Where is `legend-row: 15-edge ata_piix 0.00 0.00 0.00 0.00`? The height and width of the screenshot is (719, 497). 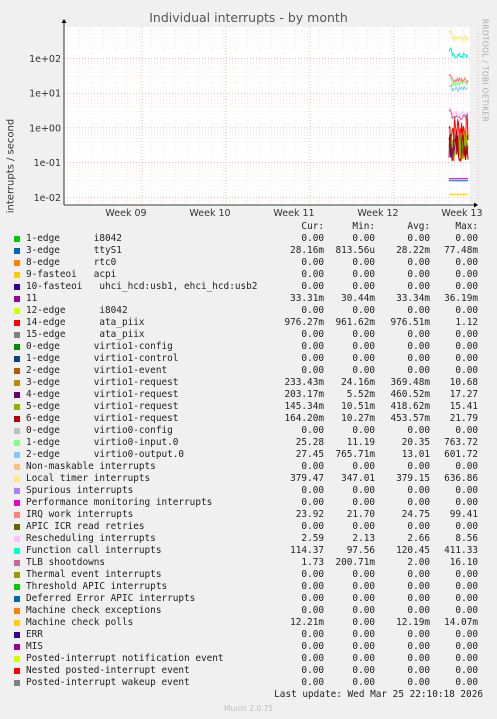
legend-row: 15-edge ata_piix 0.00 0.00 0.00 0.00 is located at coordinates (248, 335).